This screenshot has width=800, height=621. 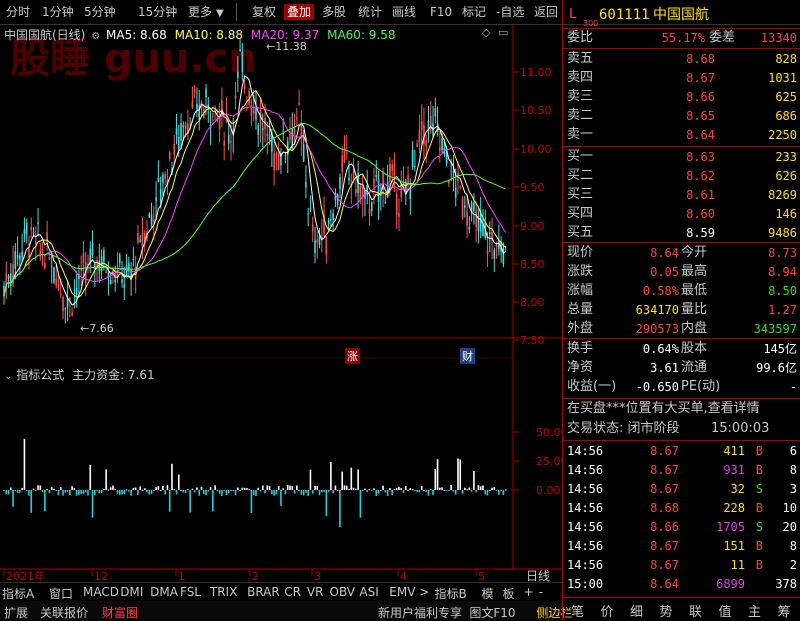 I want to click on order-row: 卖二 8.65 686, so click(x=682, y=115).